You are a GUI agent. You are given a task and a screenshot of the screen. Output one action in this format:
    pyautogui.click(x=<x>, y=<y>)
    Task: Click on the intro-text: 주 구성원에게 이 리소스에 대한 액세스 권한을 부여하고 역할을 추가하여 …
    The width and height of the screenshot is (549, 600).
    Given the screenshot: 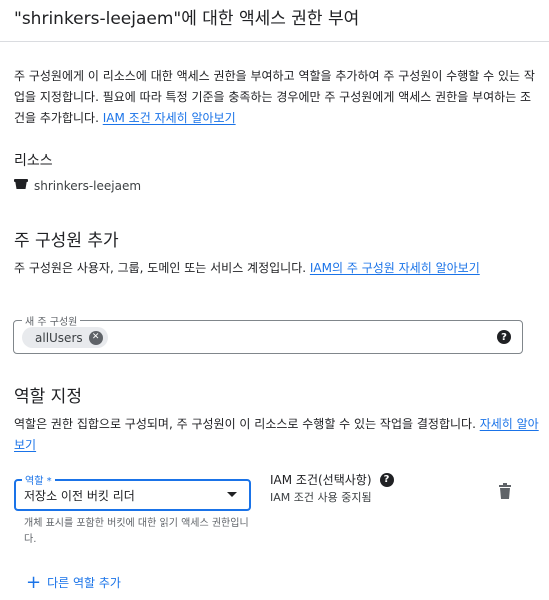 What is the action you would take?
    pyautogui.click(x=276, y=97)
    